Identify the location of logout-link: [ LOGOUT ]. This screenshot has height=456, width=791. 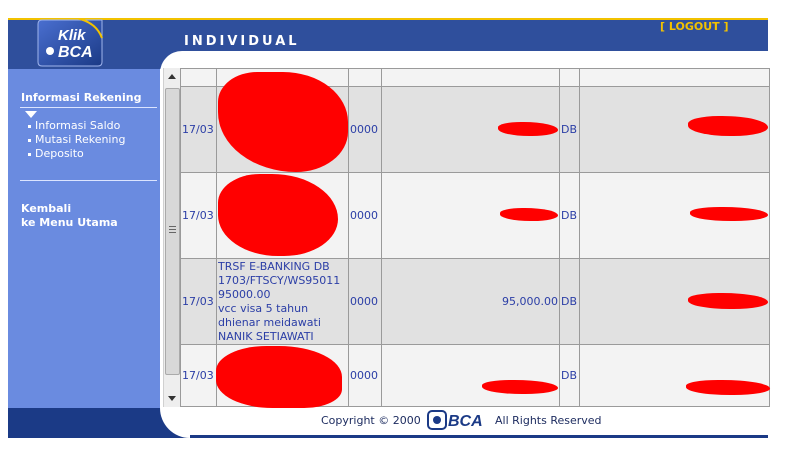
(694, 26).